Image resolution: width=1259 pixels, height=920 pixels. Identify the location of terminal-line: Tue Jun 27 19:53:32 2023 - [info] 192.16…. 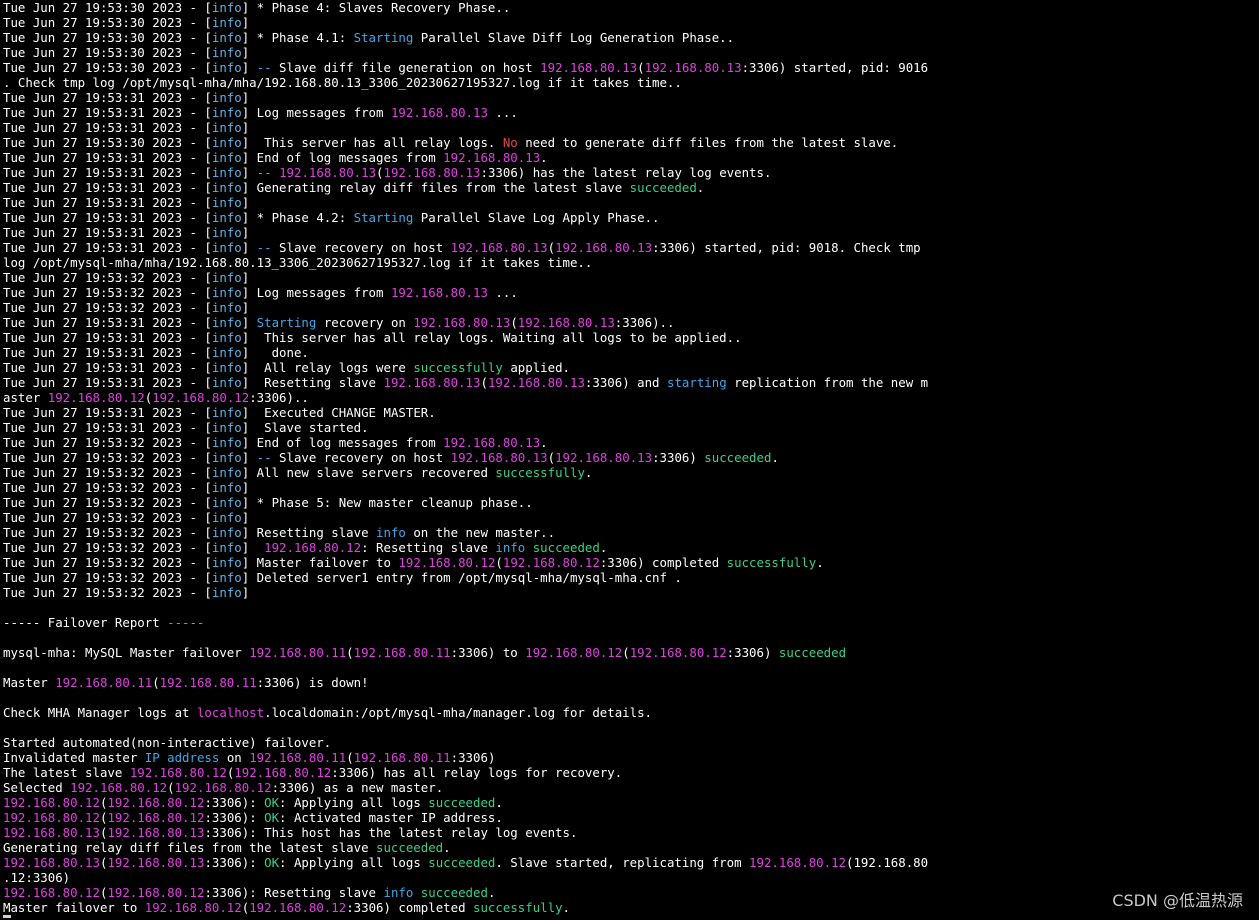
(305, 547).